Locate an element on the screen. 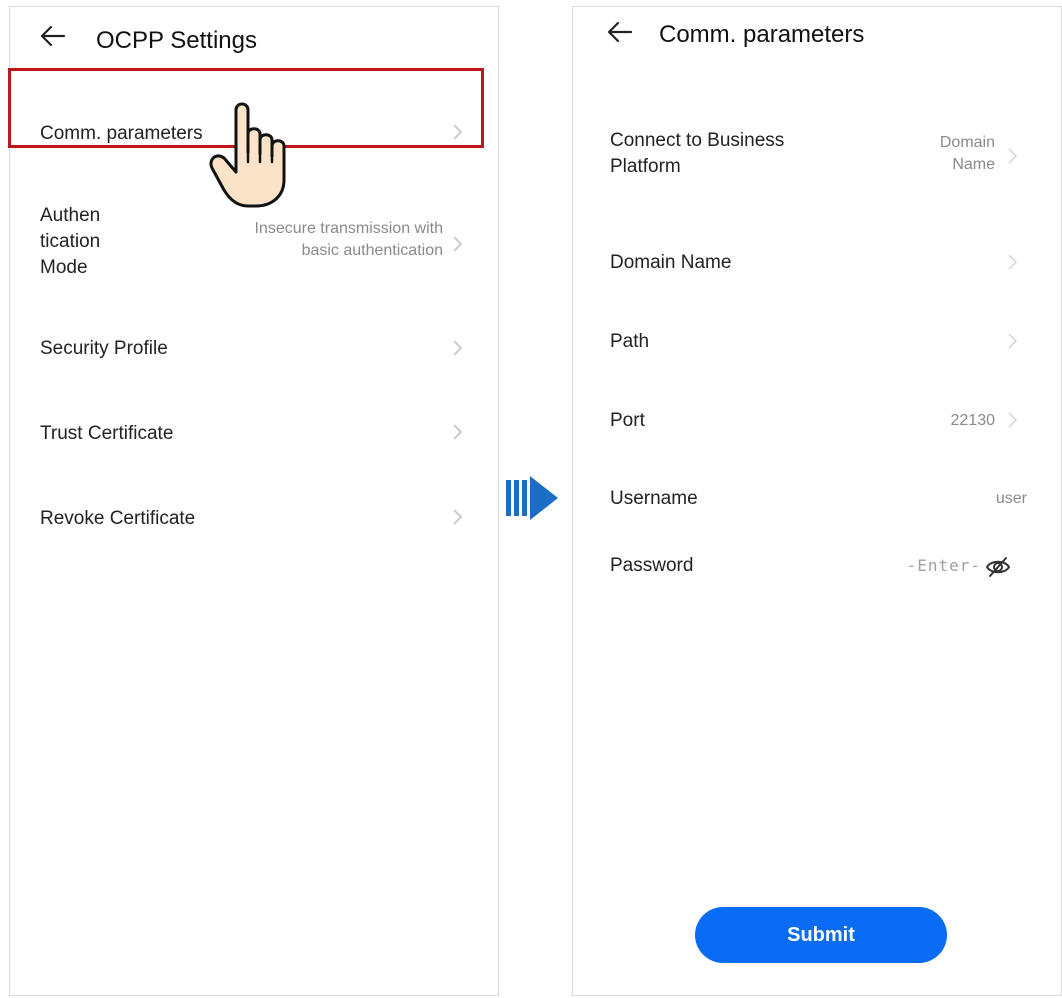 The width and height of the screenshot is (1062, 998). list-item-value-line: basic authentication is located at coordinates (372, 250).